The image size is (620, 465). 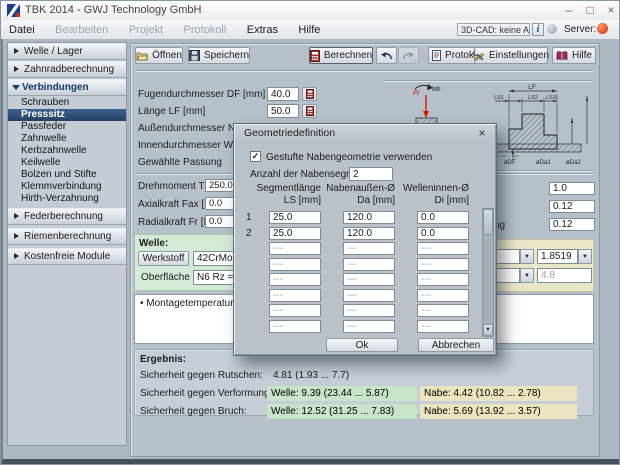 I want to click on radialkraft-label: Radialkraft Fr [N], so click(x=176, y=222).